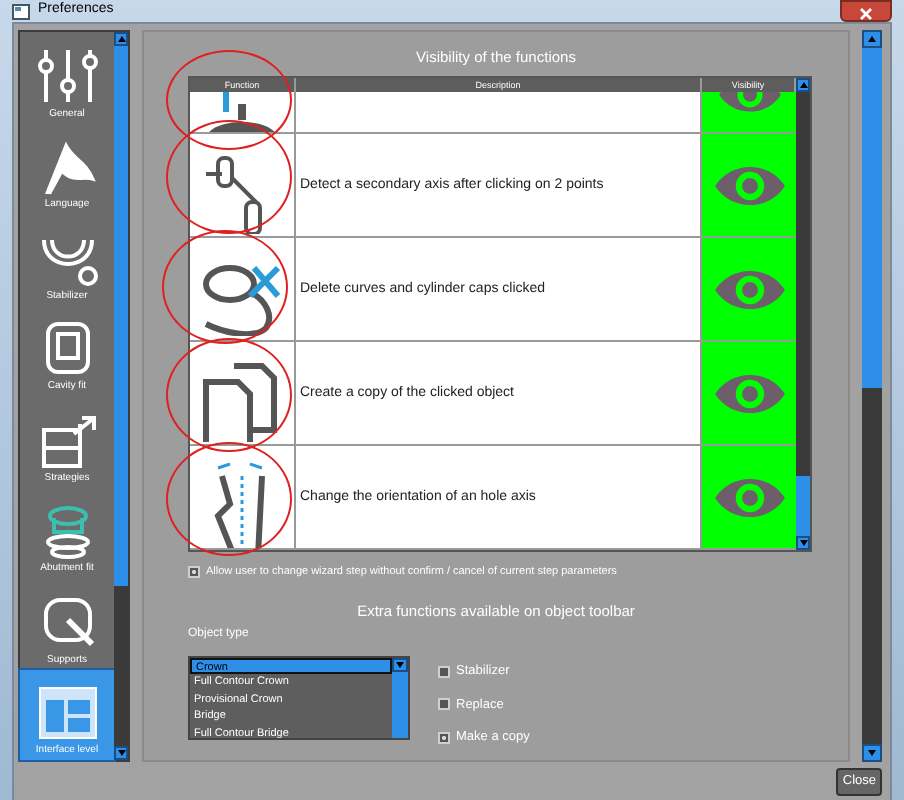  What do you see at coordinates (803, 314) in the screenshot?
I see `table-scrollbar` at bounding box center [803, 314].